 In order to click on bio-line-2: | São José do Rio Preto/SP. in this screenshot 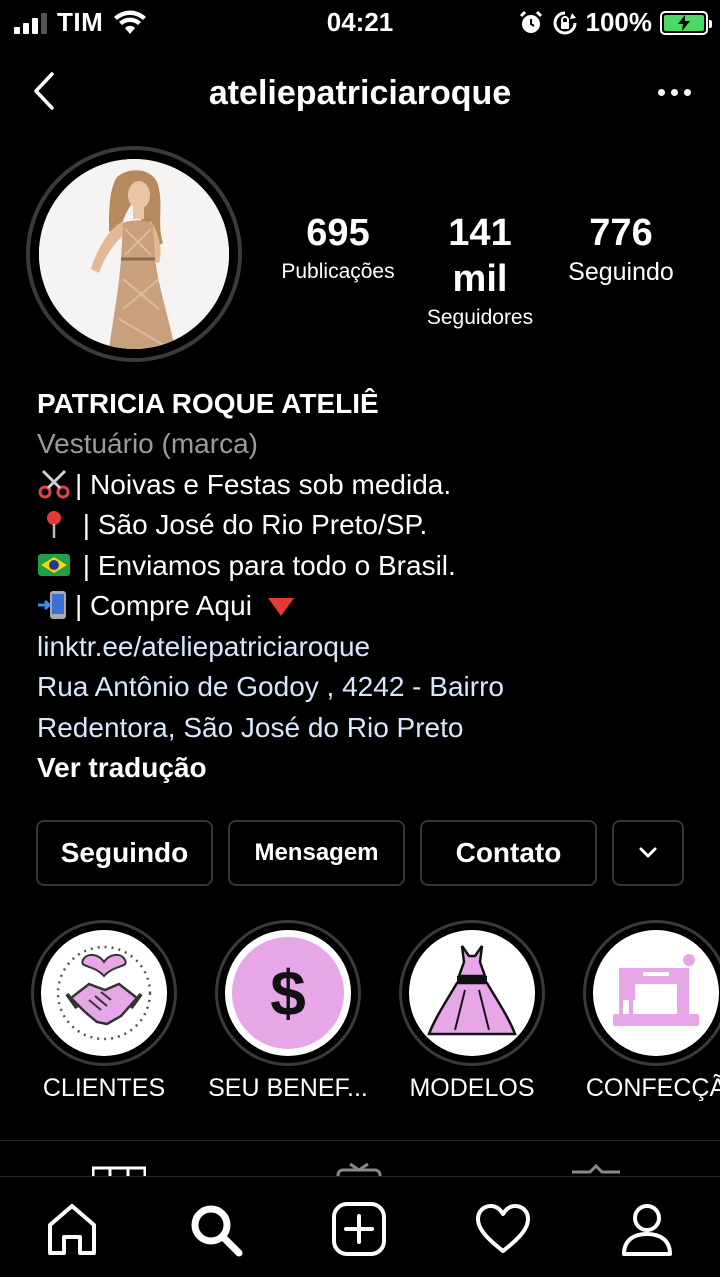, I will do `click(367, 525)`.